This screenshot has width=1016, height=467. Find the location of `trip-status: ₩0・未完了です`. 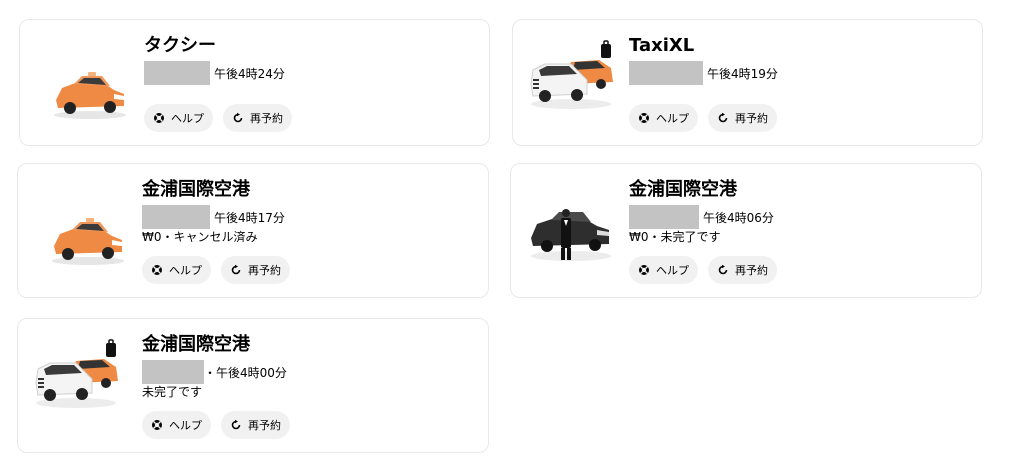

trip-status: ₩0・未完了です is located at coordinates (675, 237).